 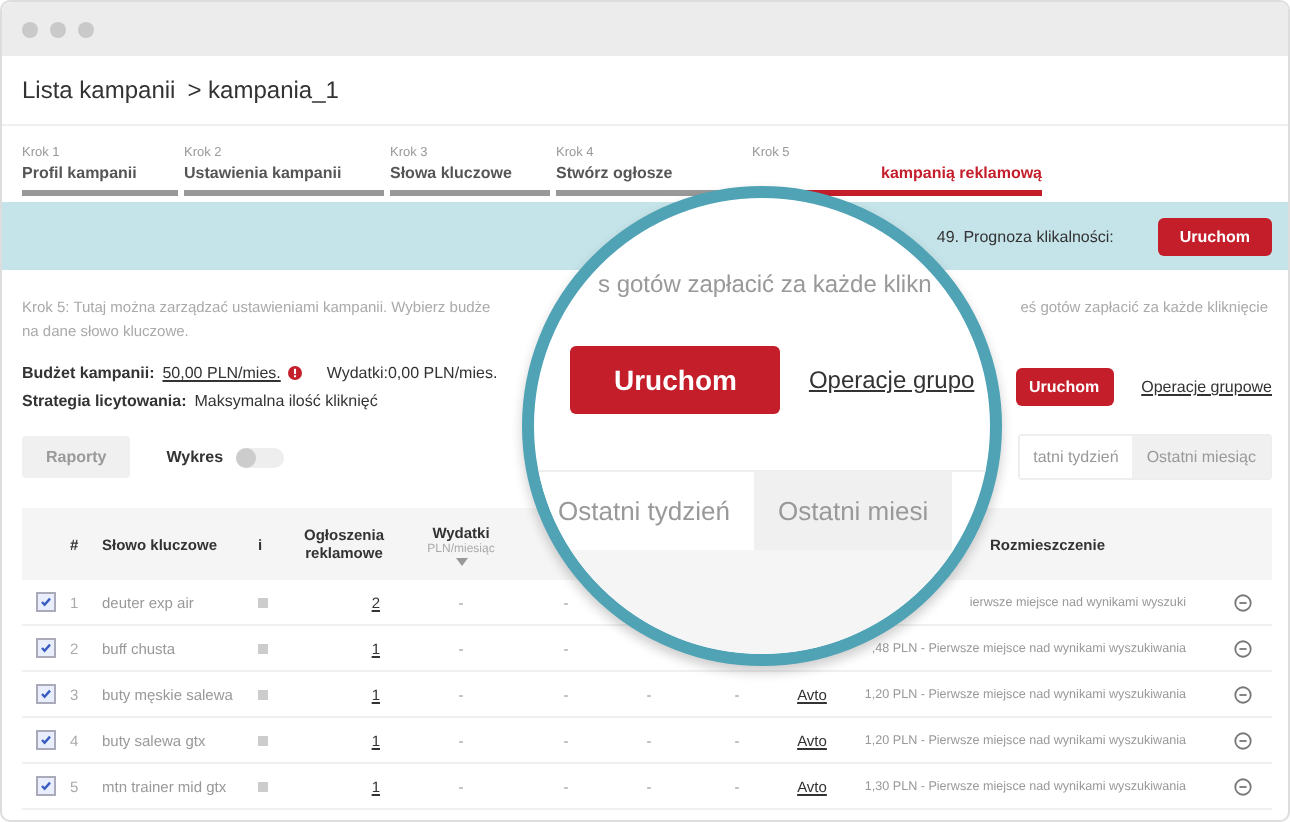 I want to click on step-title: kampanią reklamową, so click(x=897, y=173).